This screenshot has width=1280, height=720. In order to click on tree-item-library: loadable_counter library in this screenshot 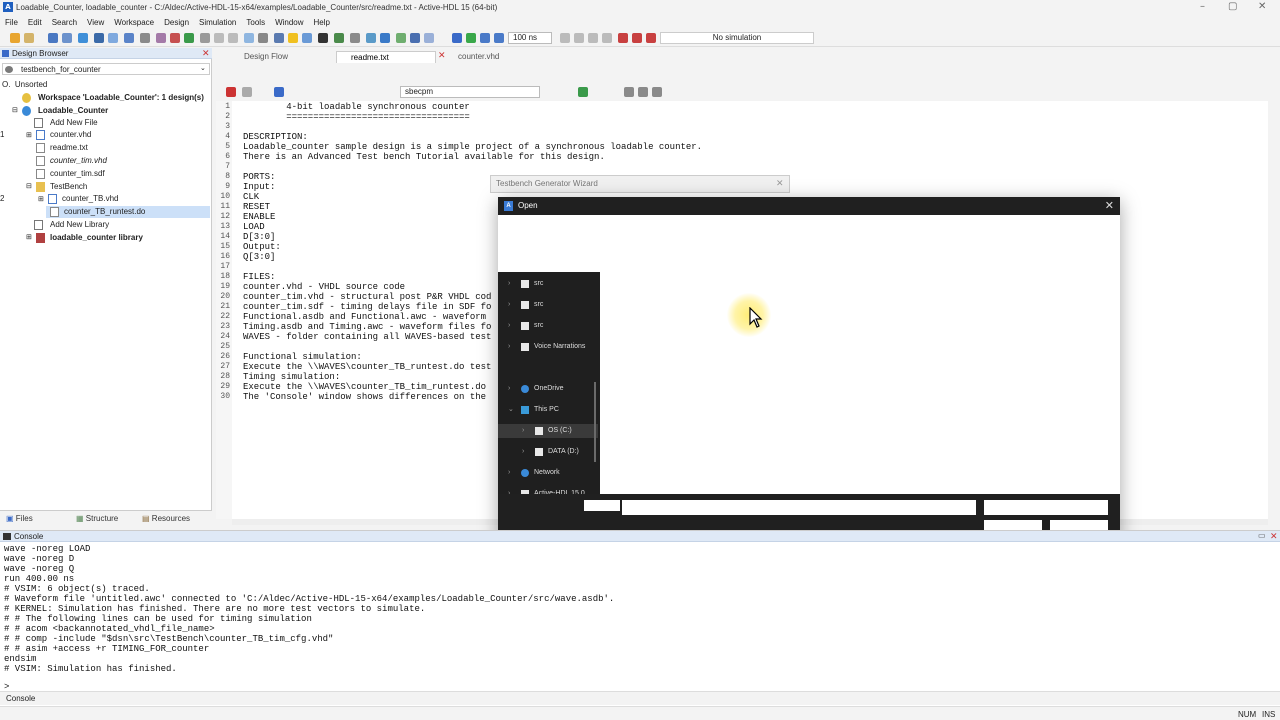, I will do `click(96, 238)`.